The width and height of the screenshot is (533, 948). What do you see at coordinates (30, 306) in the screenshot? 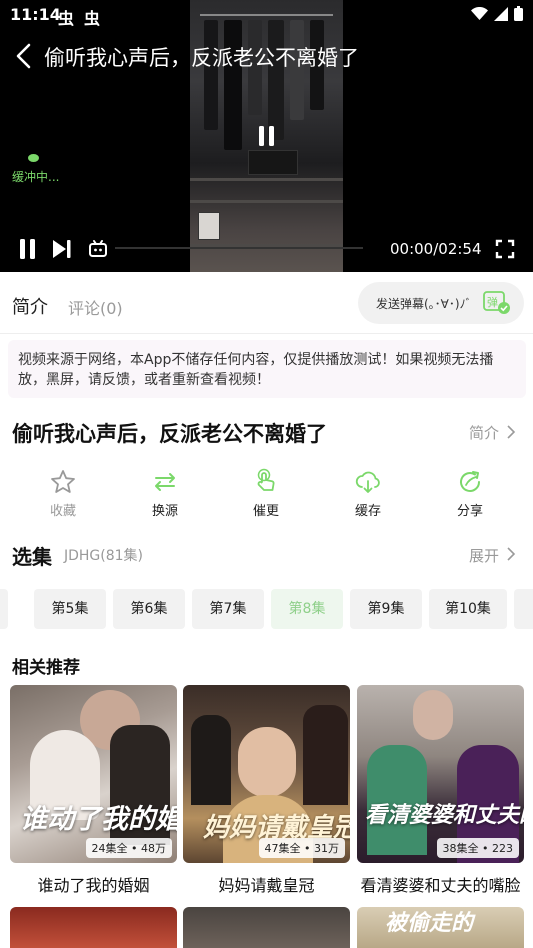
I see `tab-intro: 简介` at bounding box center [30, 306].